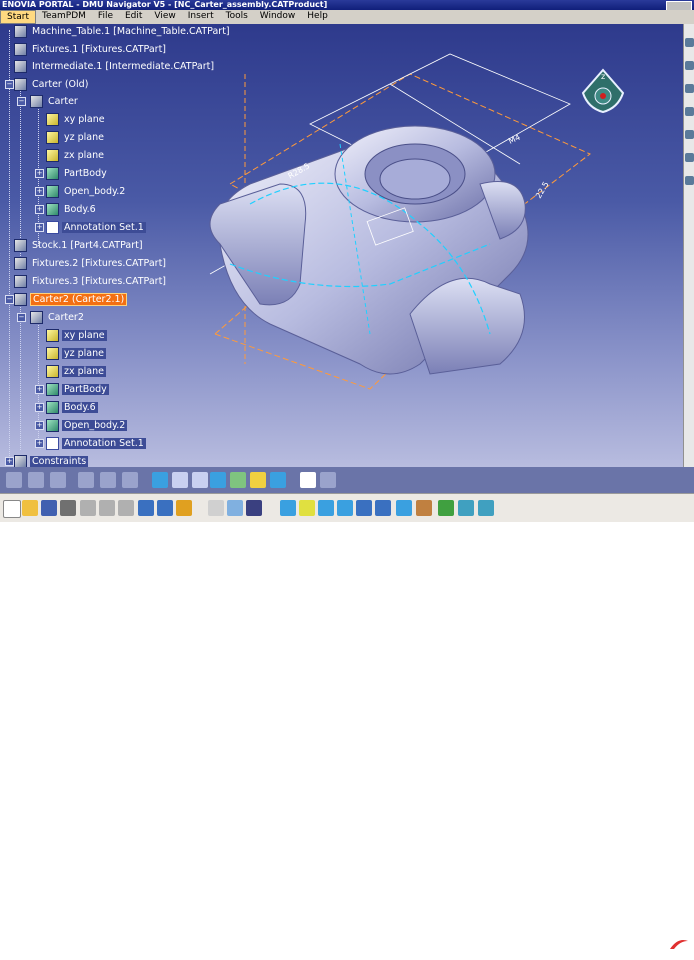 This screenshot has width=694, height=960. Describe the element at coordinates (91, 263) in the screenshot. I see `tree-node: Fixtures.2 [Fixtures.CATPart]` at that location.